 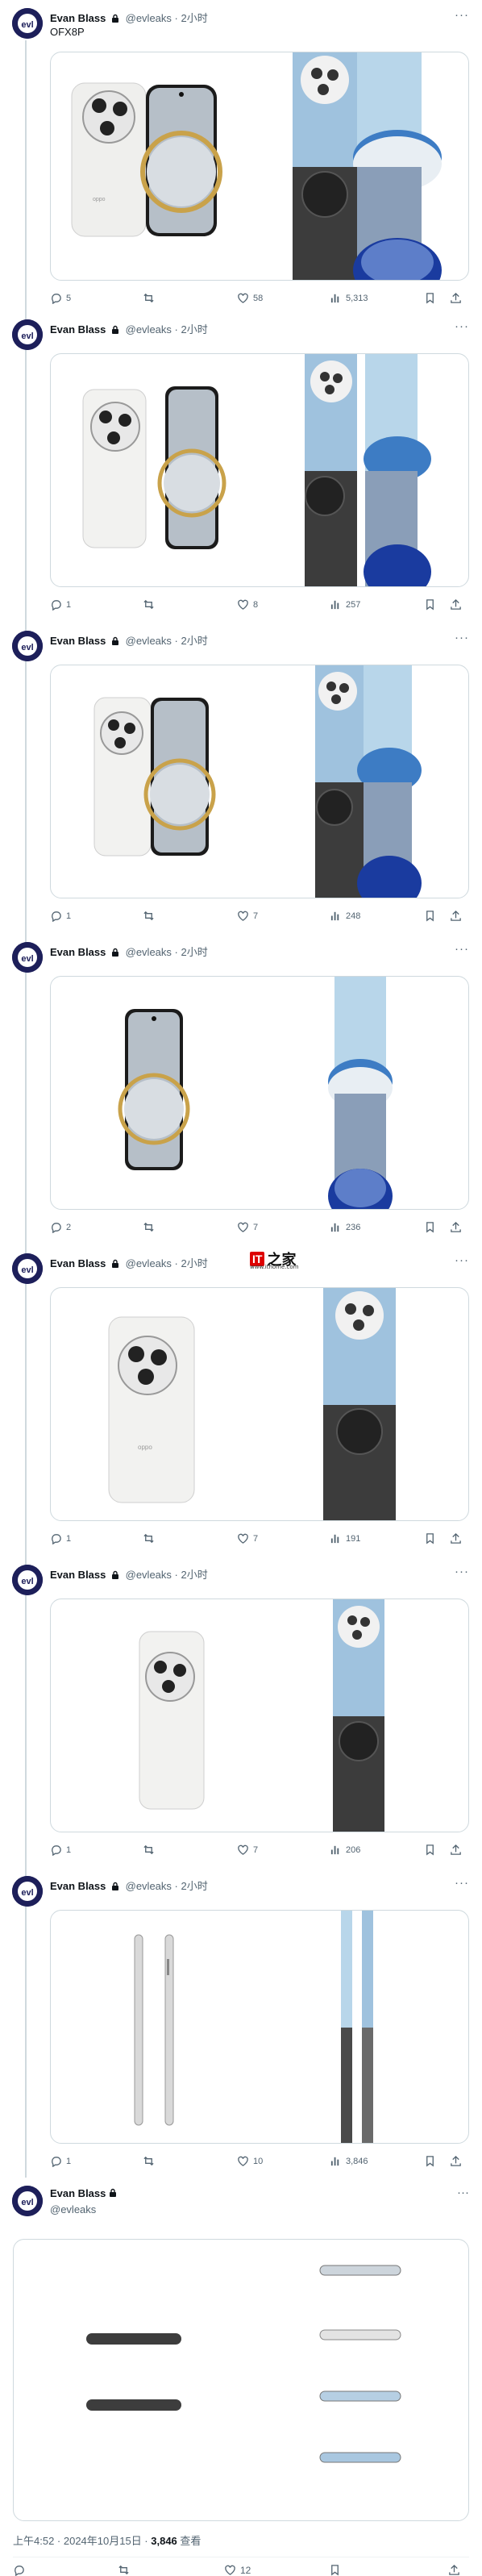 I want to click on views-button: 236, so click(x=345, y=1227).